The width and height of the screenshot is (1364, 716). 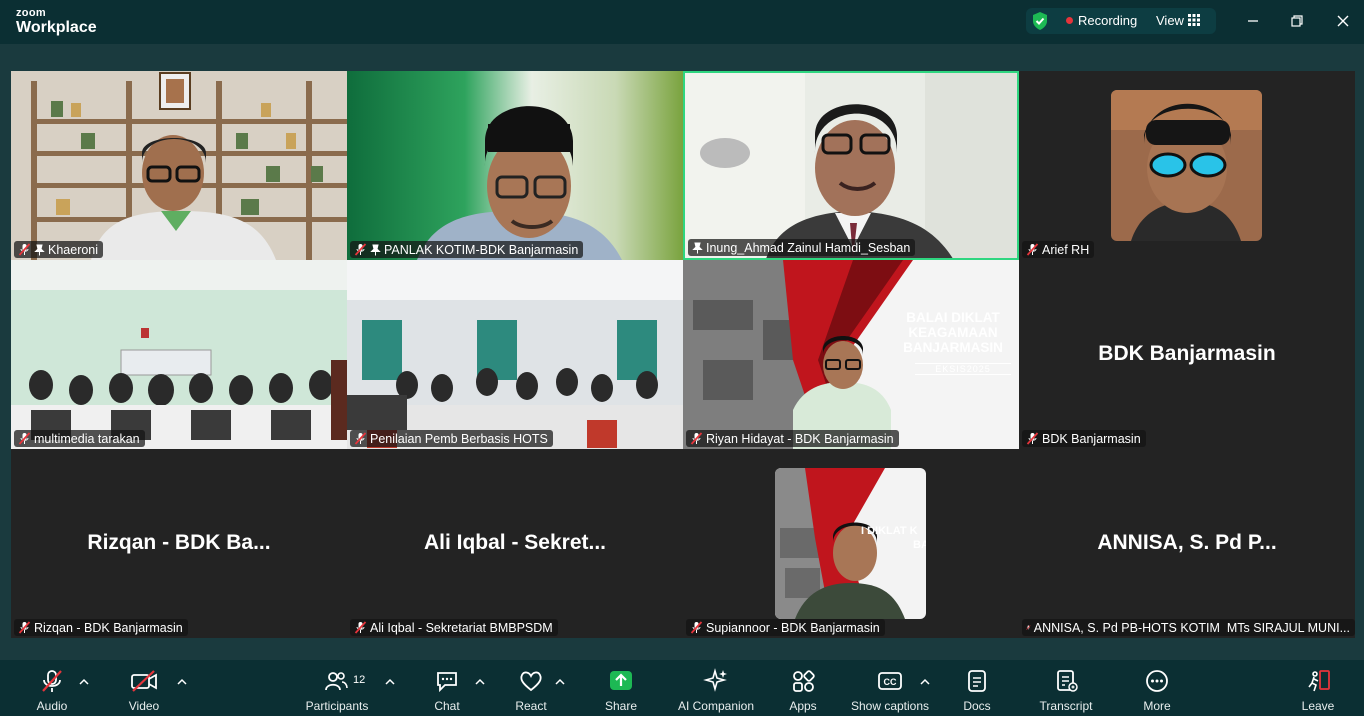 What do you see at coordinates (802, 247) in the screenshot?
I see `name-tag: Inung_Ahmad Zainul Hamdi_Sesban` at bounding box center [802, 247].